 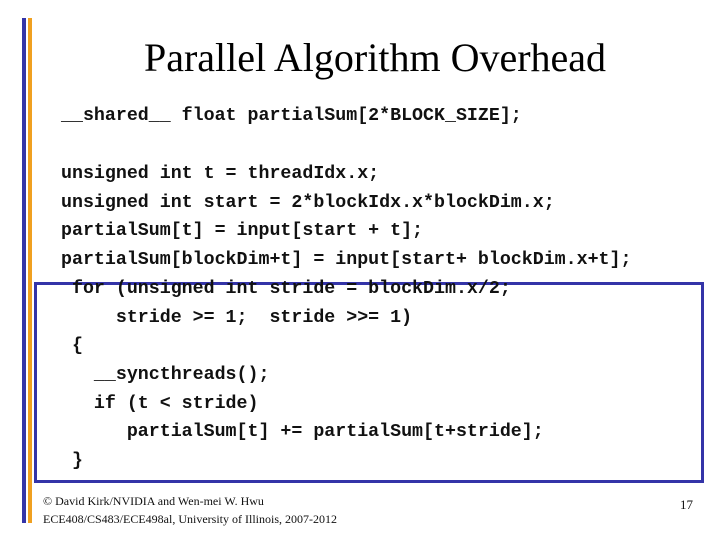 What do you see at coordinates (686, 504) in the screenshot?
I see `page-number: 17` at bounding box center [686, 504].